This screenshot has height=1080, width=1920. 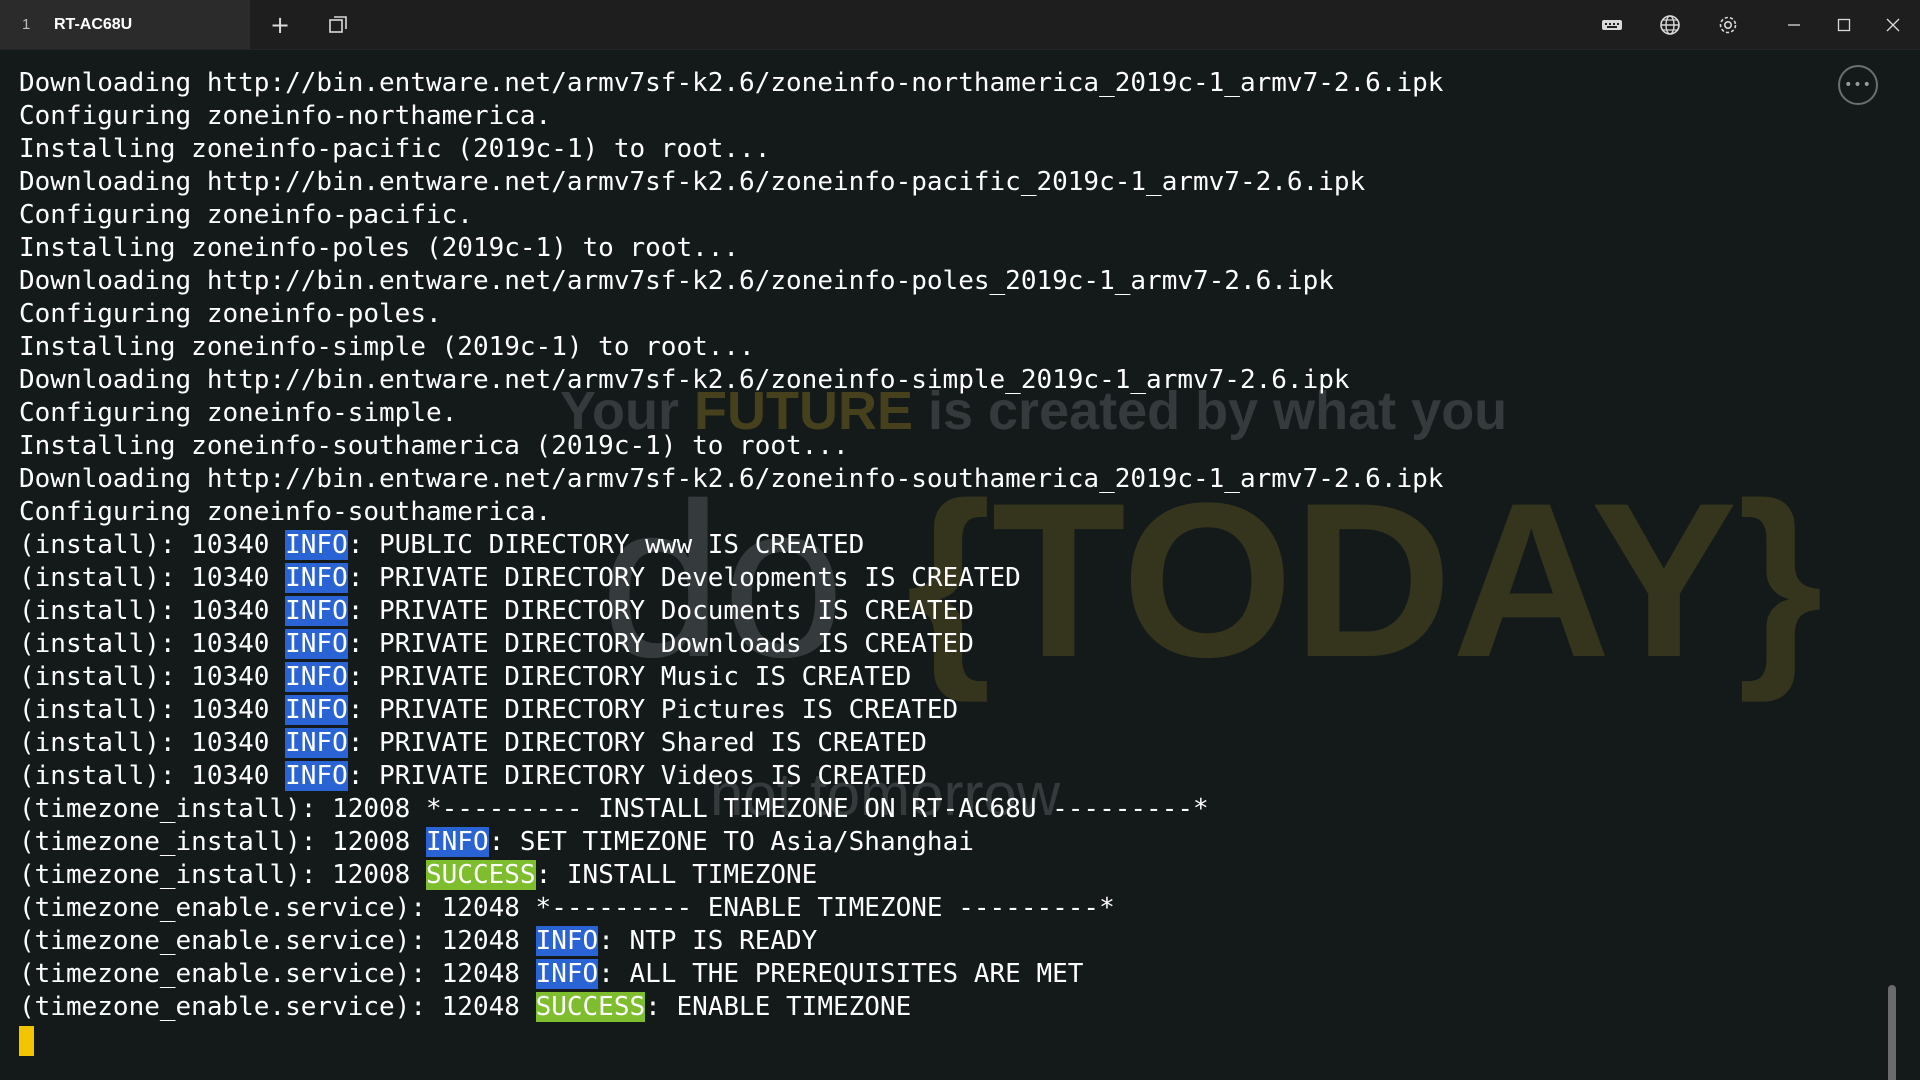 What do you see at coordinates (637, 776) in the screenshot?
I see `line-message: : PRIVATE DIRECTORY Videos IS CREATED` at bounding box center [637, 776].